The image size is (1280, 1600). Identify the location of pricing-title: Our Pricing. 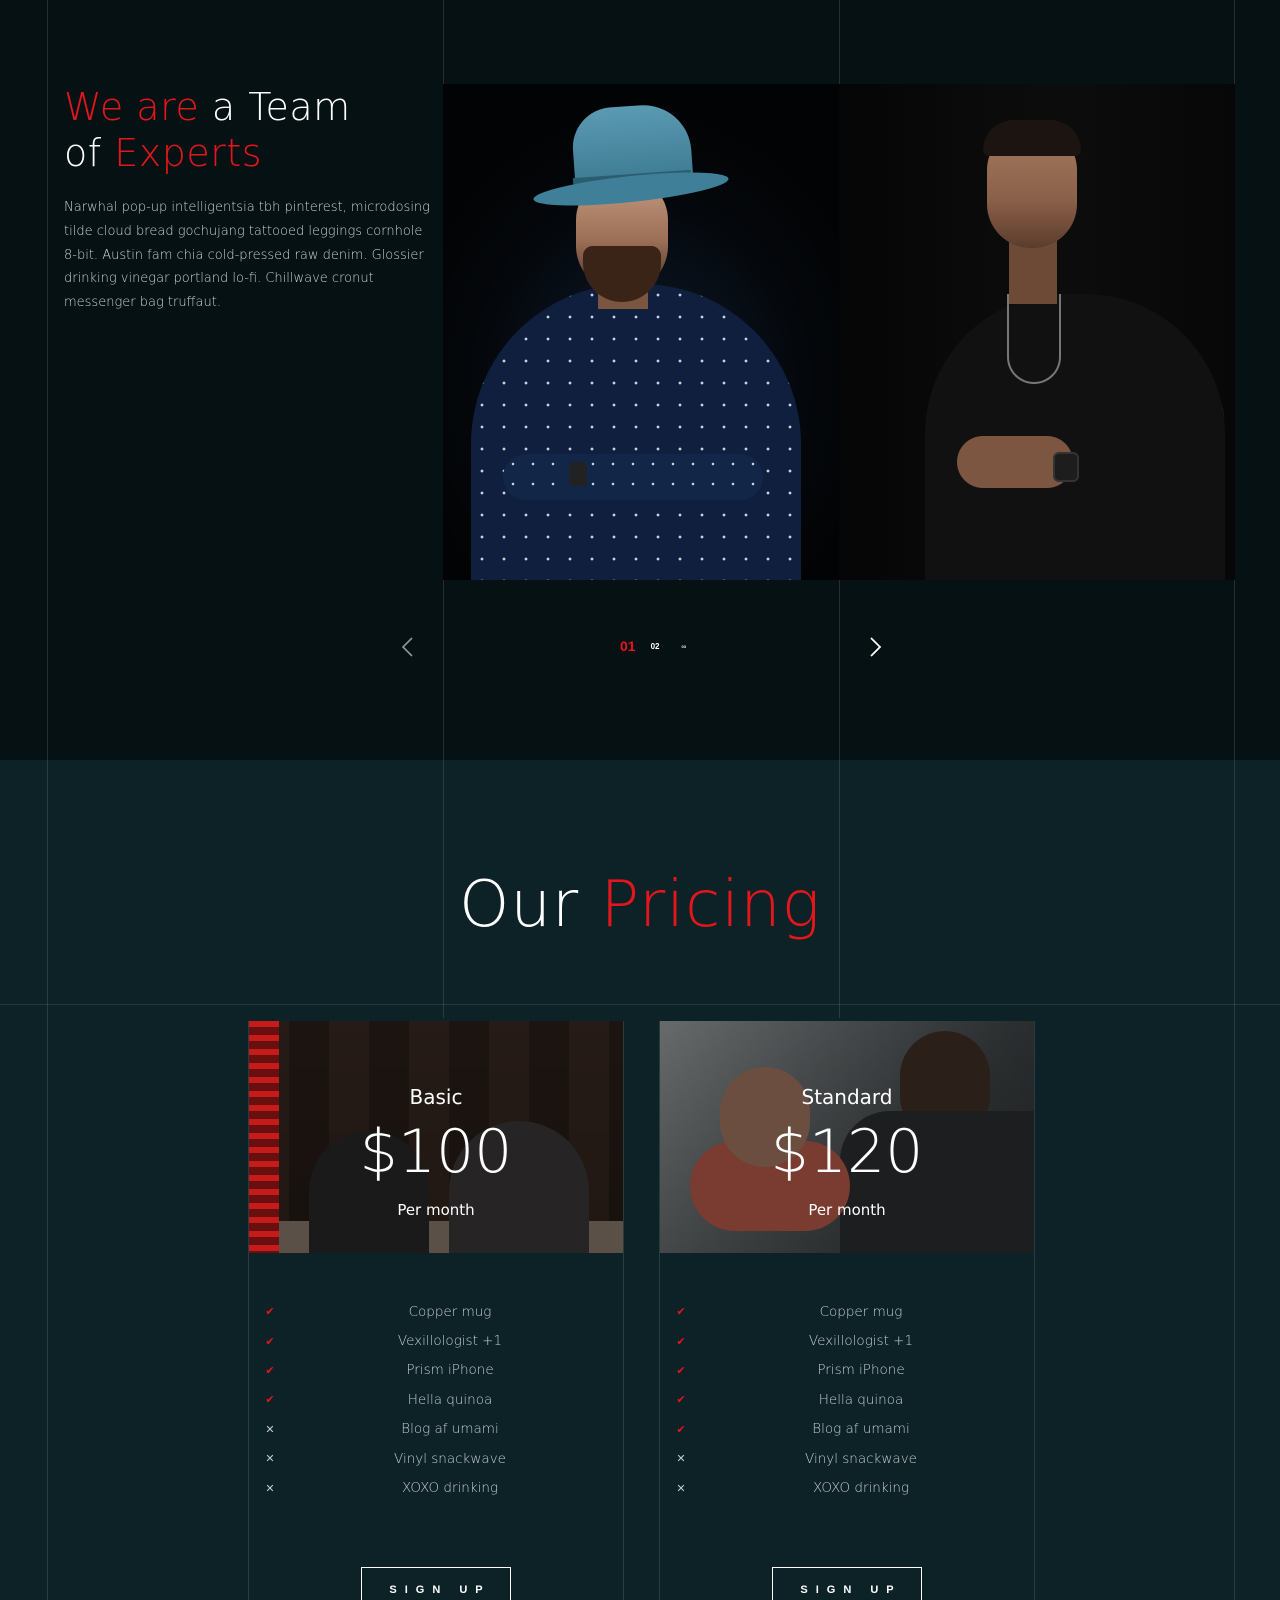
(640, 905).